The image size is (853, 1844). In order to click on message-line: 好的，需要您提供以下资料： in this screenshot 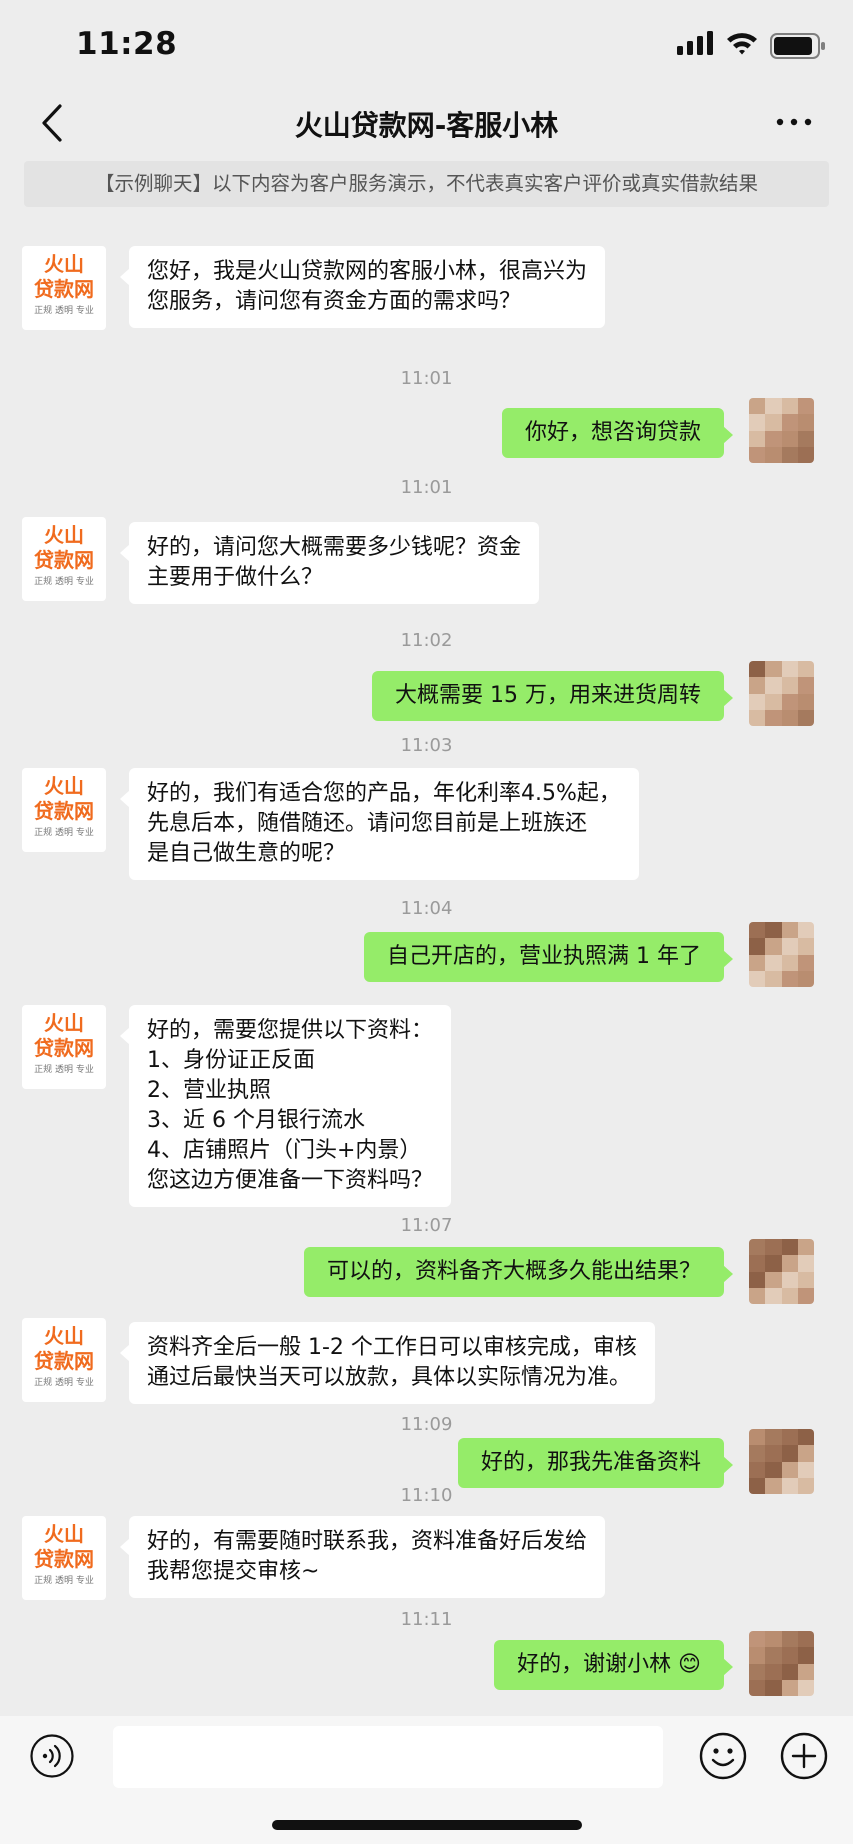, I will do `click(290, 1030)`.